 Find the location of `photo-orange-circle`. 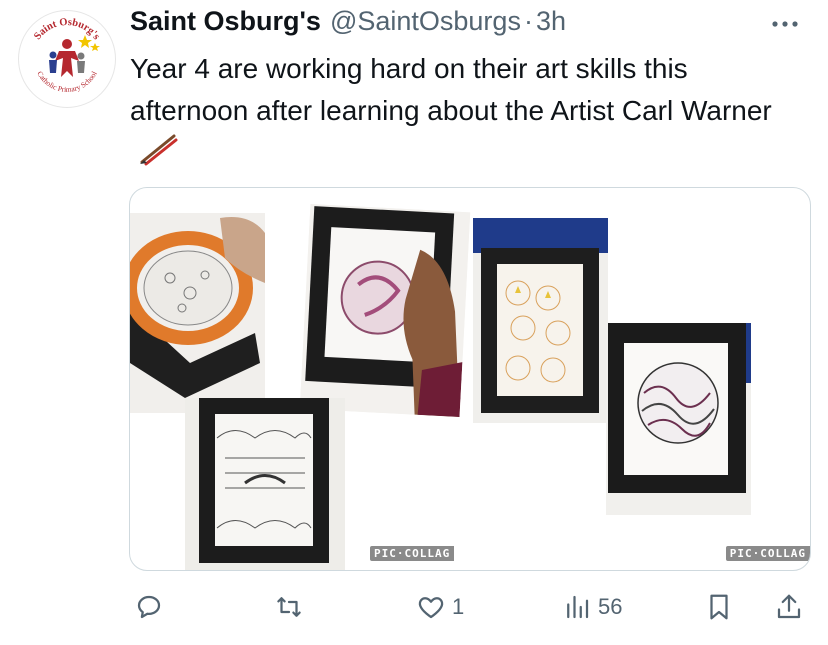

photo-orange-circle is located at coordinates (197, 313).